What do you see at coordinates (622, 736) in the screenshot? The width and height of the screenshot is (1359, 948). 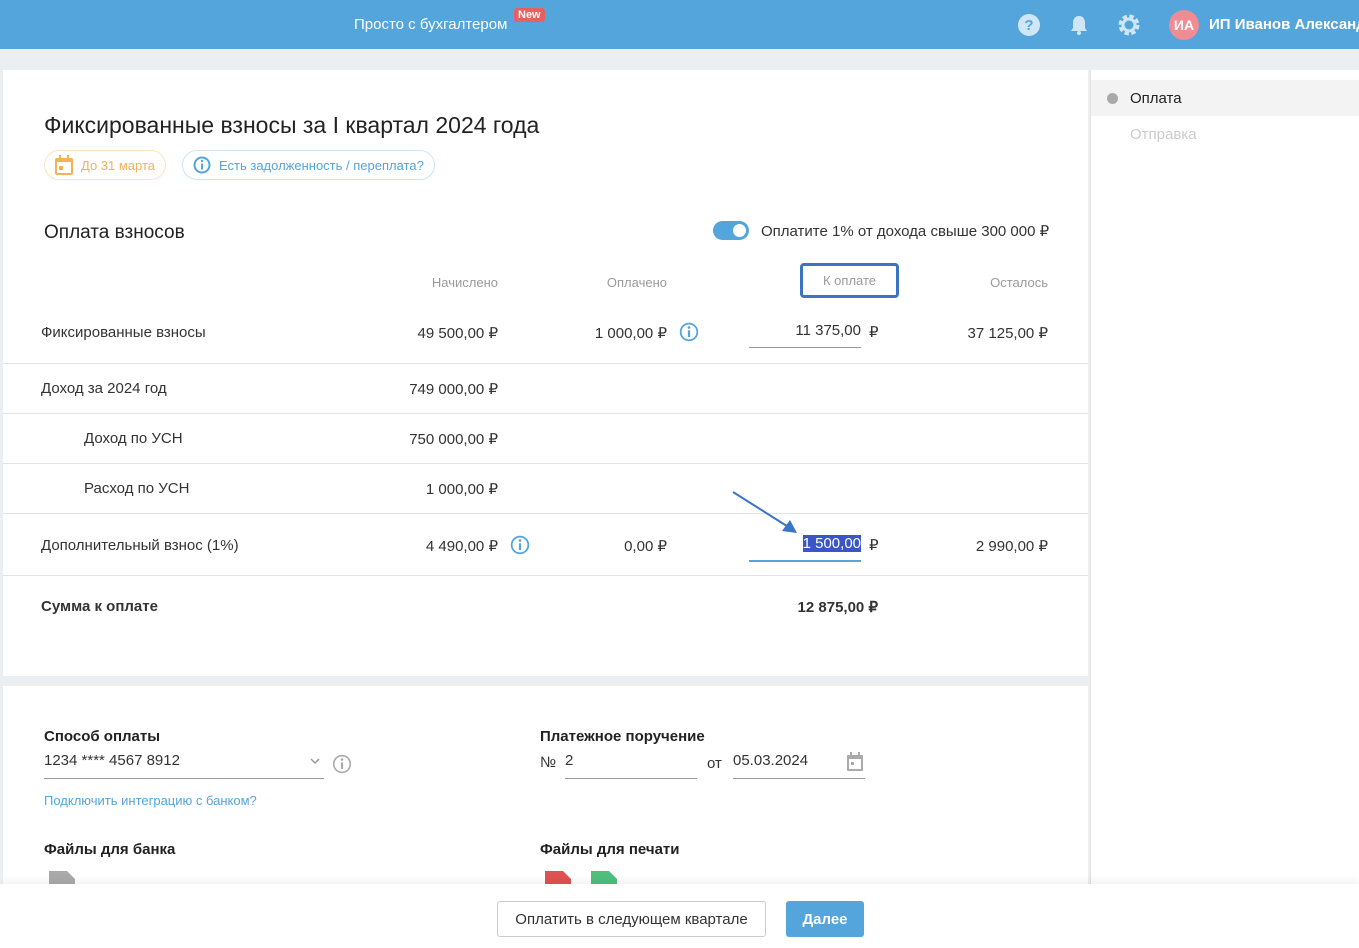 I see `order-label: Платежное поручение` at bounding box center [622, 736].